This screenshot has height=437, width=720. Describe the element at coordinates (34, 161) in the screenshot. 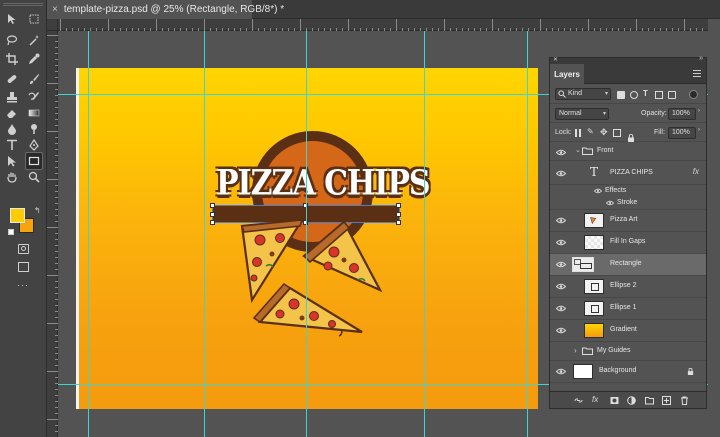

I see `rectangle-icon` at that location.